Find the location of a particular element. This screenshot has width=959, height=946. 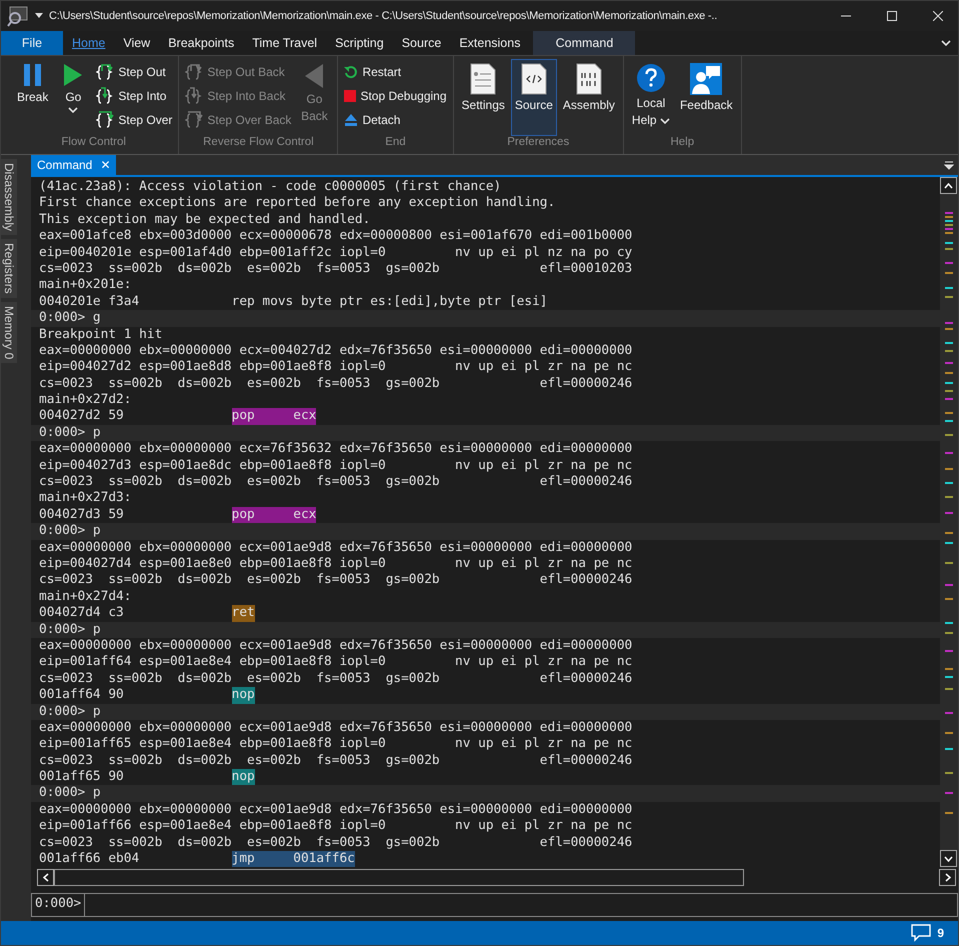

side-tab: Memory 0 is located at coordinates (9, 333).